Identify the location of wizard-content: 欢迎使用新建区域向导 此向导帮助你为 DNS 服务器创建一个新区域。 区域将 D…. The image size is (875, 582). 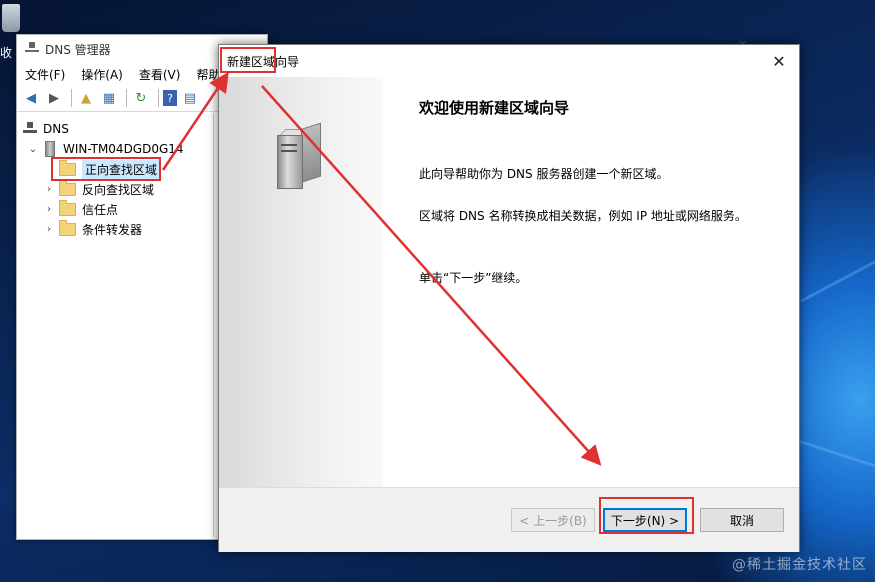
(599, 181).